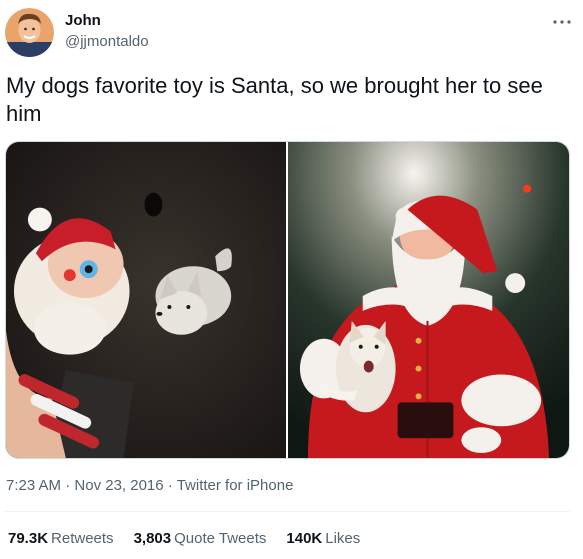  I want to click on tweet-time: 7:23 AM, so click(33, 485).